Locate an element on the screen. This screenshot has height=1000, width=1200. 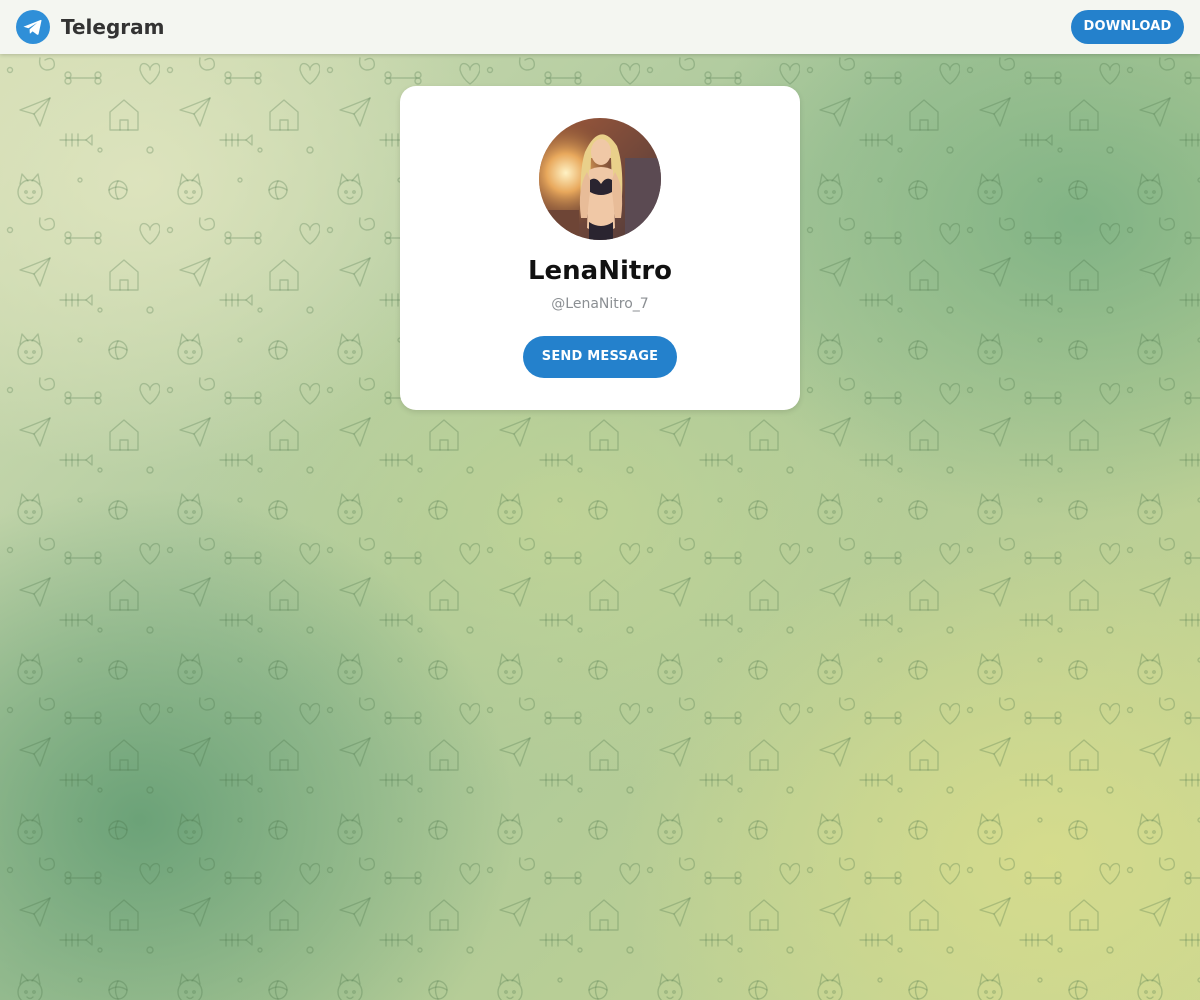
avatar-photo-illustration is located at coordinates (600, 179).